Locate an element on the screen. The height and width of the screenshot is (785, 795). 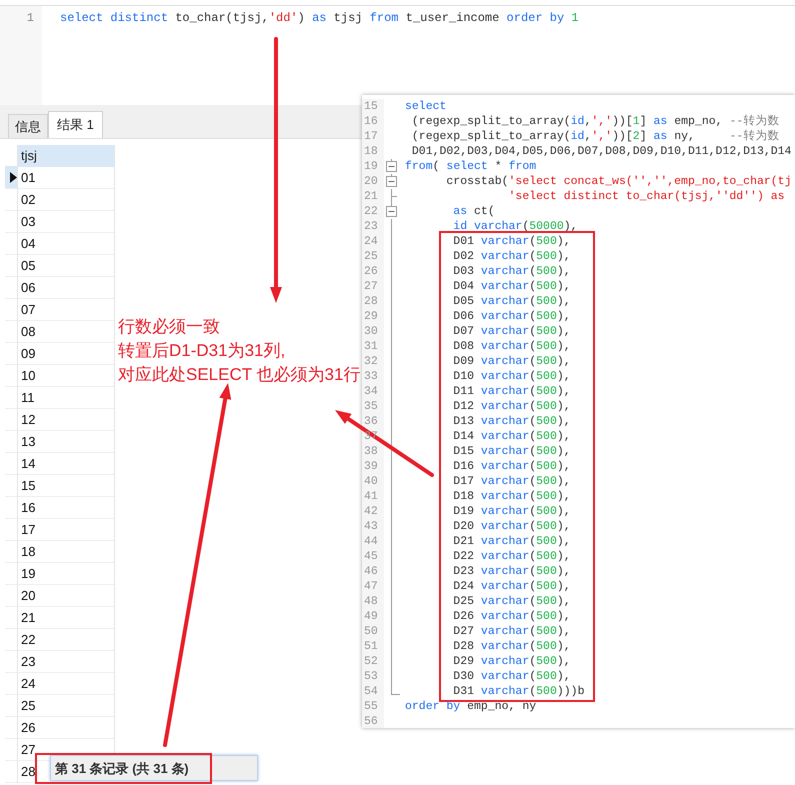
code-line: D07 varchar(500), is located at coordinates (511, 331).